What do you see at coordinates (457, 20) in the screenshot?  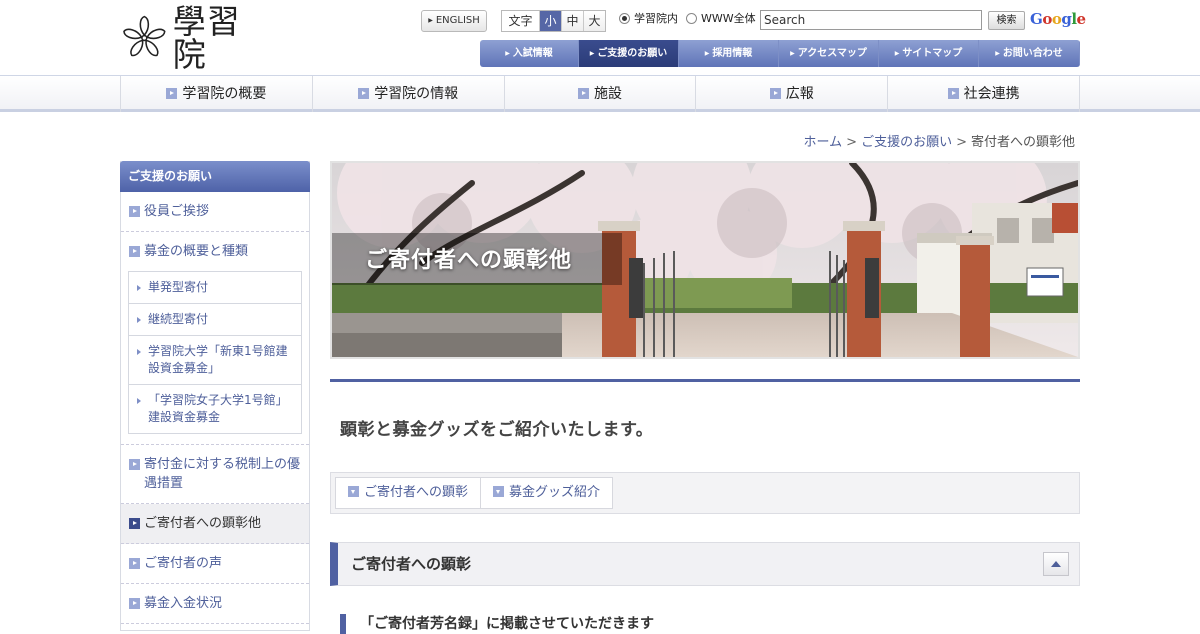 I see `english-label: ENGLISH` at bounding box center [457, 20].